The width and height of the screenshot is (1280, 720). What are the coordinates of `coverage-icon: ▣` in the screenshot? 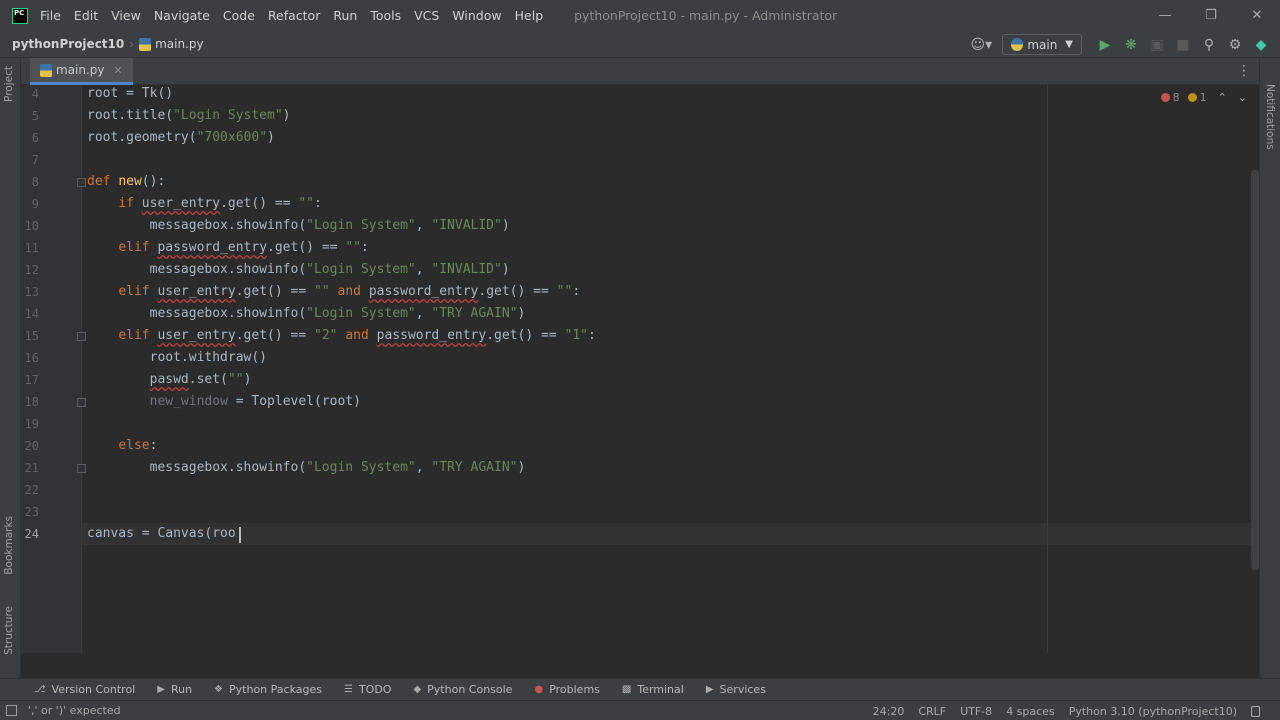 It's located at (1157, 45).